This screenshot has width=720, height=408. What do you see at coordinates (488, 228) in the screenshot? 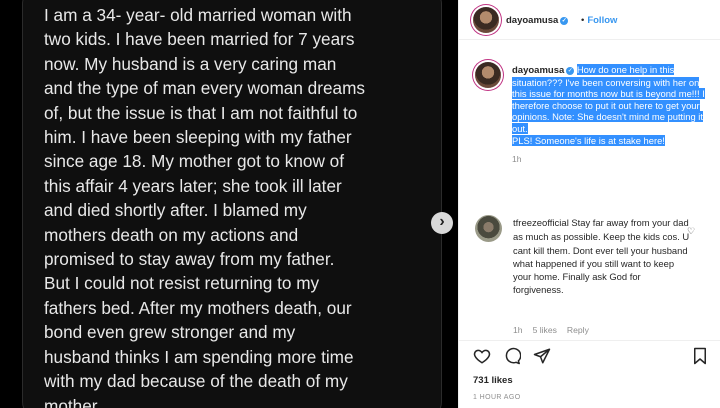
I see `comment-avatar` at bounding box center [488, 228].